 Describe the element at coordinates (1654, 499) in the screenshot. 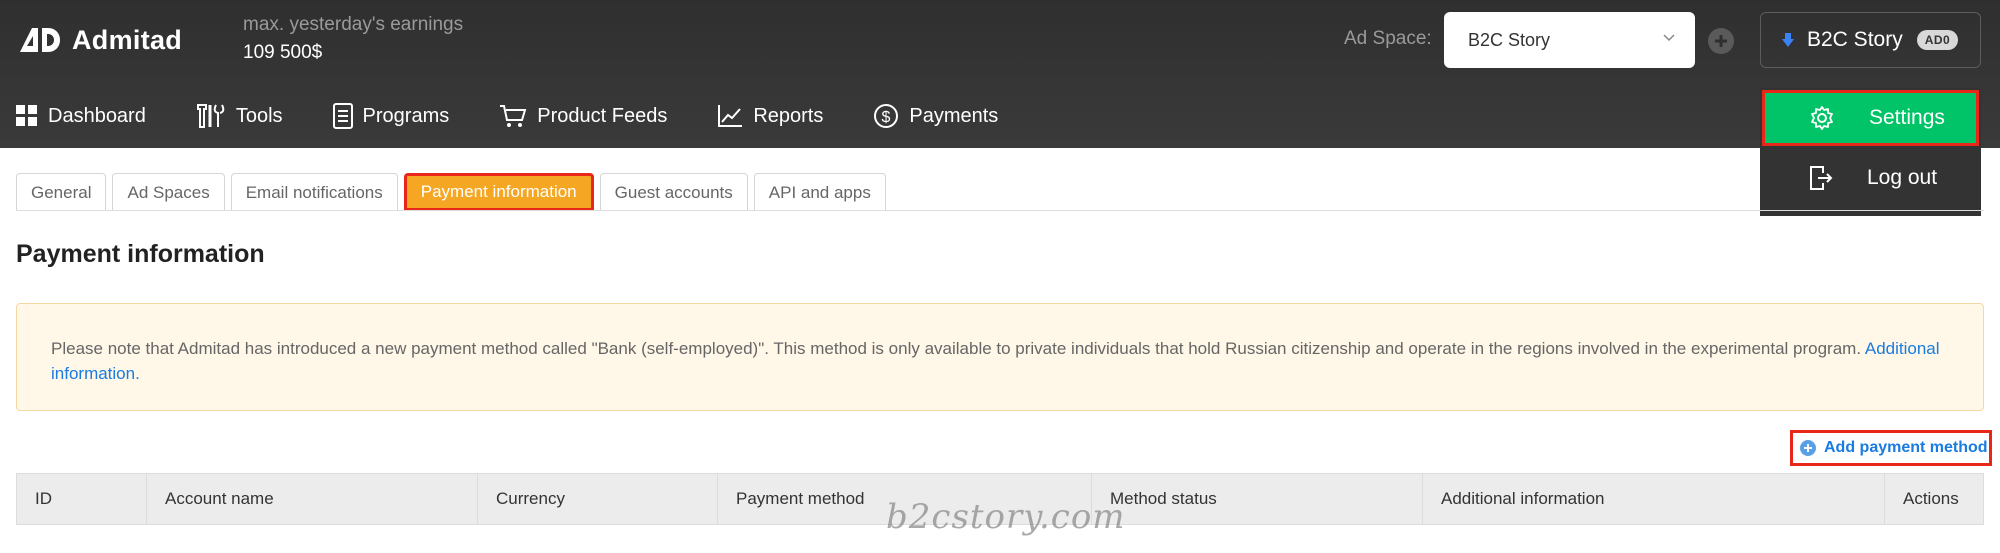

I see `column-header-additional-information: Additional information` at that location.